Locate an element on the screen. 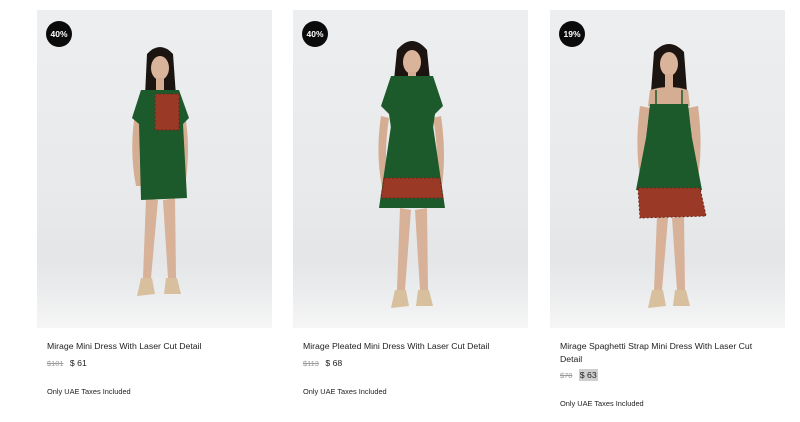  price-row: $113 $ 68 is located at coordinates (415, 363).